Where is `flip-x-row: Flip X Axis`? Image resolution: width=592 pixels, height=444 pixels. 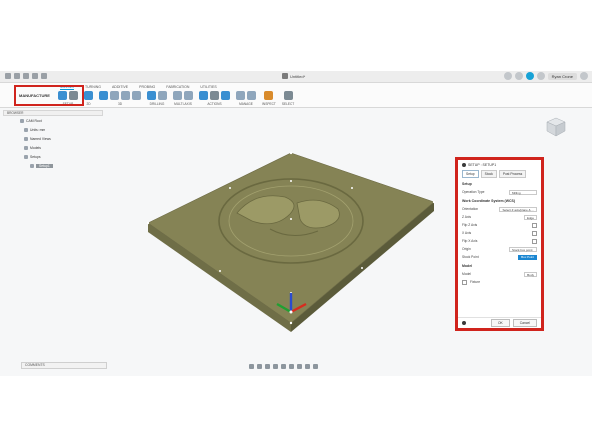 flip-x-row: Flip X Axis is located at coordinates (499, 241).